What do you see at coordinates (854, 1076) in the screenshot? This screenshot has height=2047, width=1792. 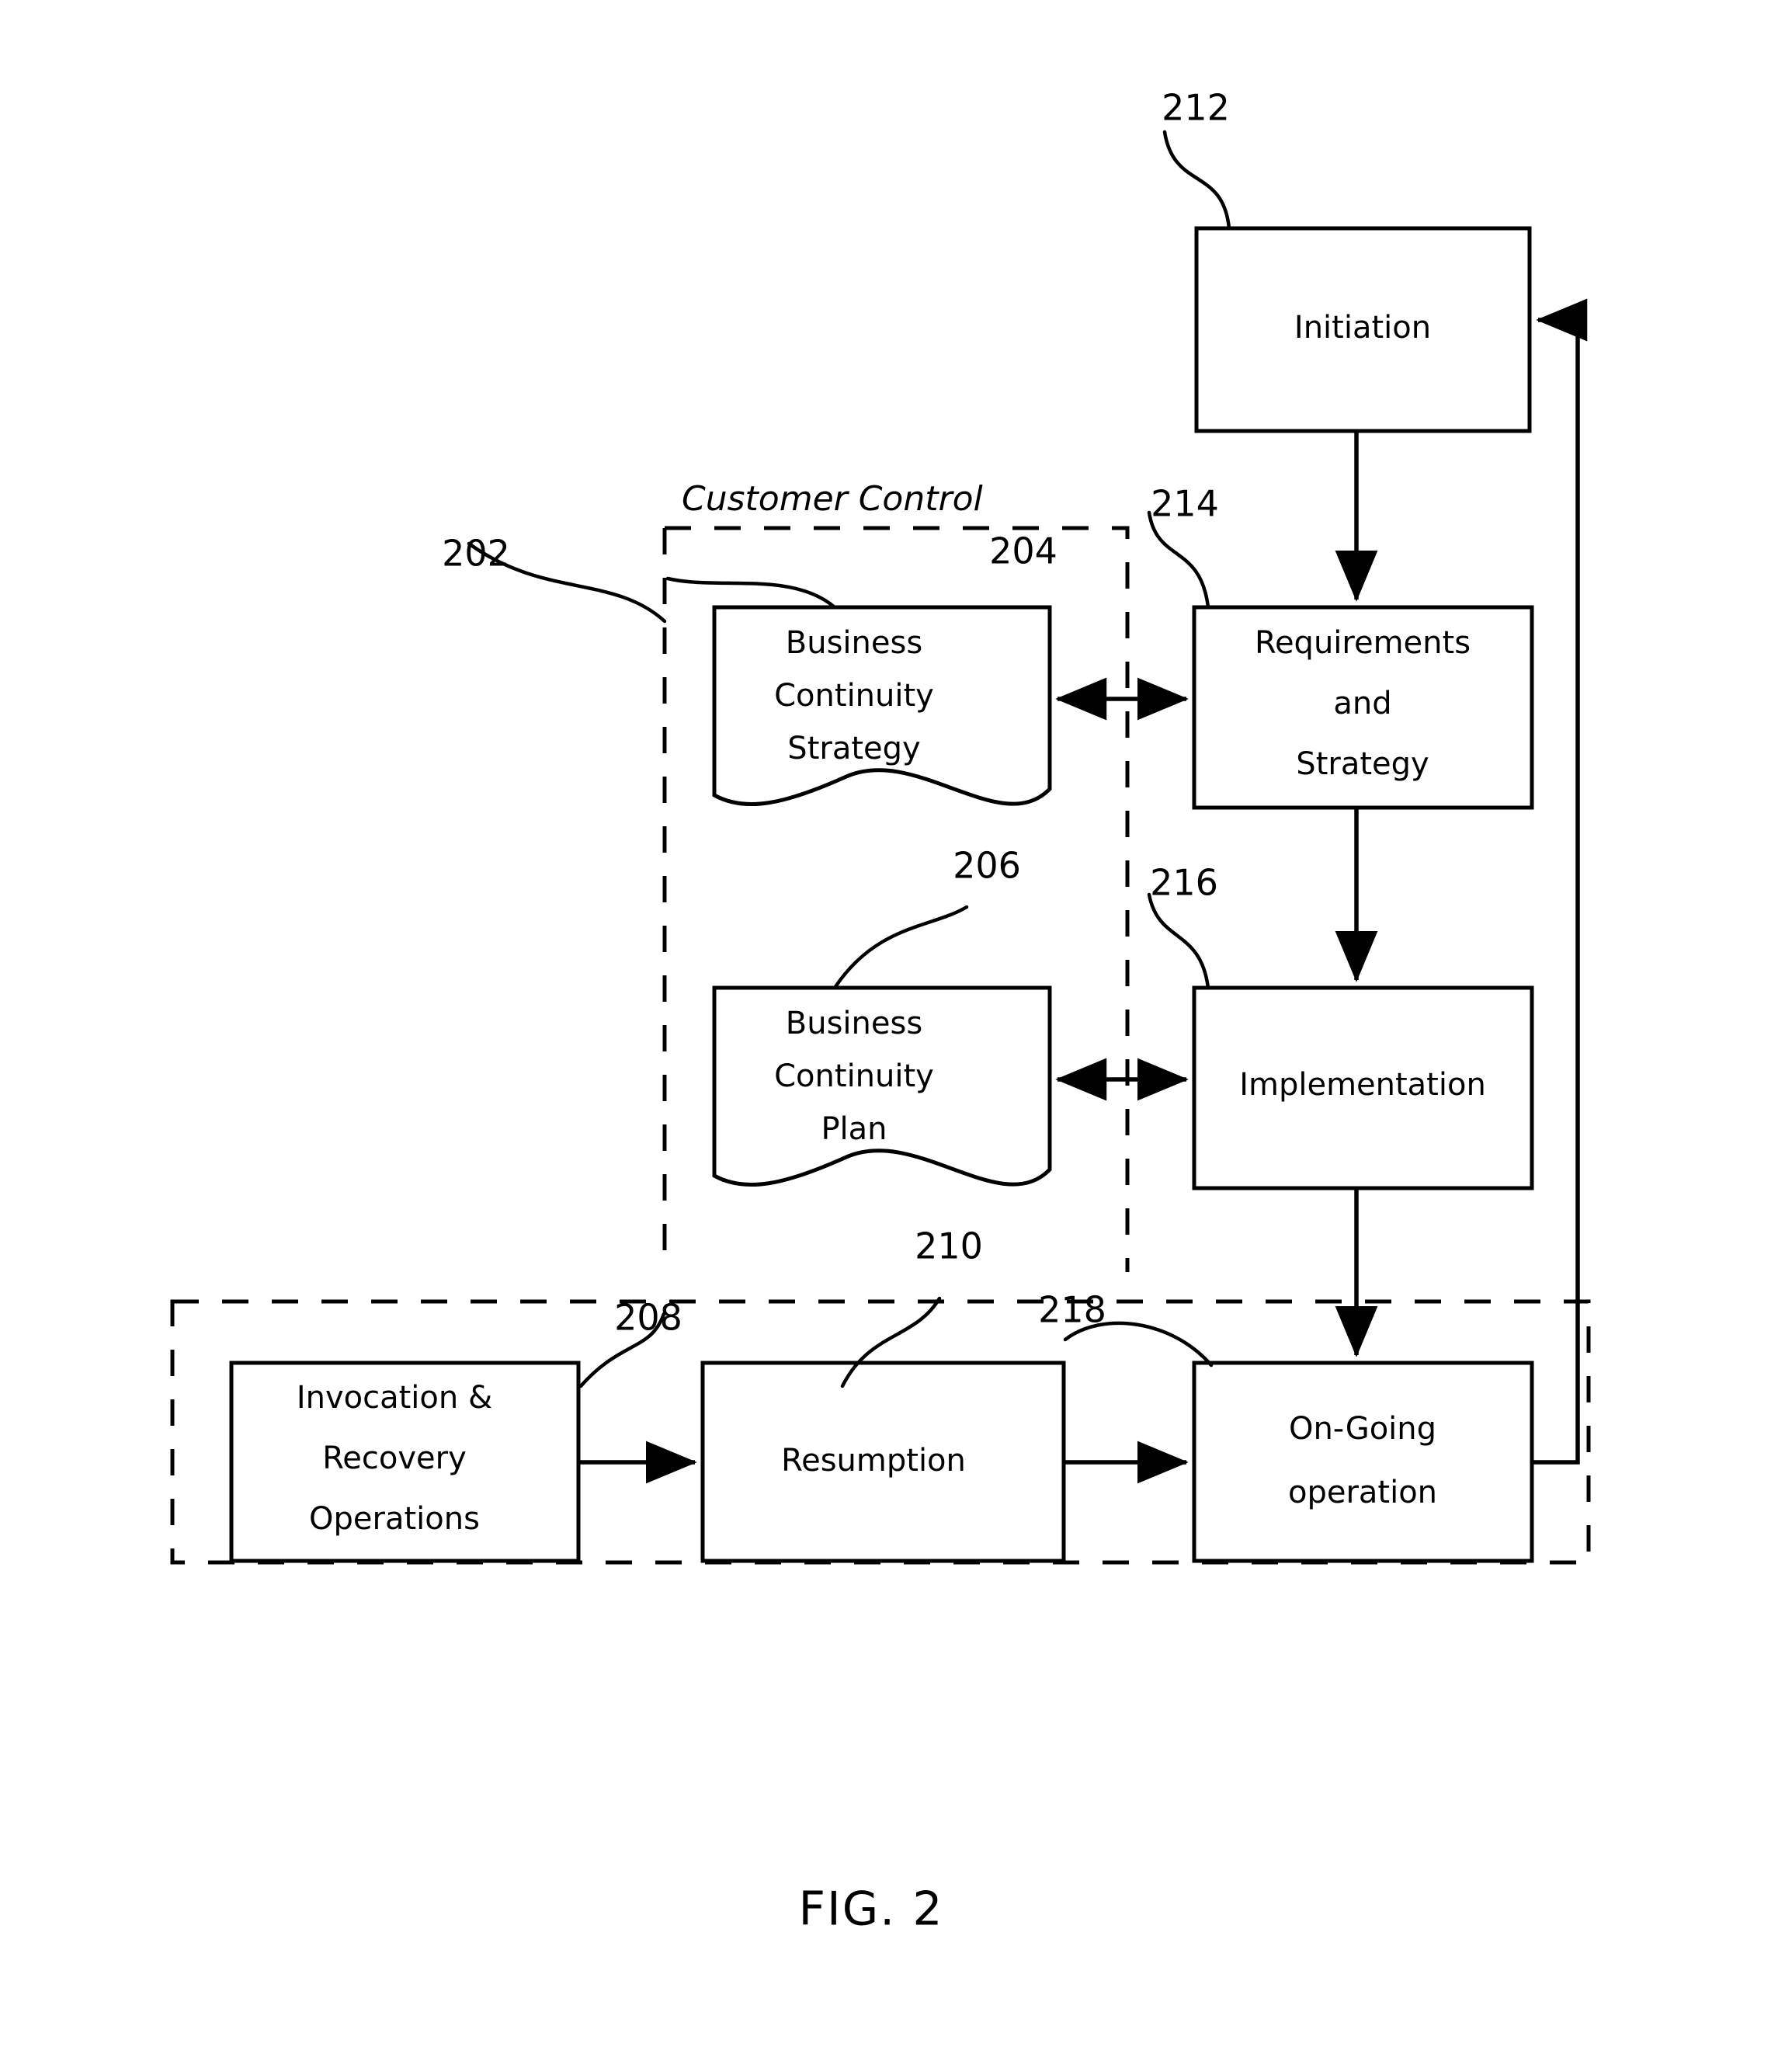 I see `business-continuity-plan-label-line2: Continuity` at bounding box center [854, 1076].